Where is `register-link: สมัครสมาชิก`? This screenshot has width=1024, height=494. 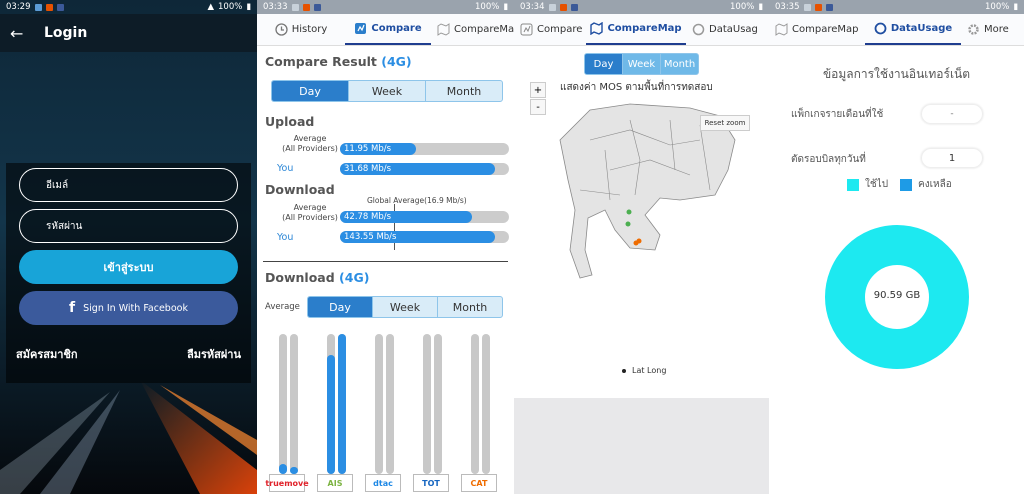
register-link: สมัครสมาชิก is located at coordinates (47, 354).